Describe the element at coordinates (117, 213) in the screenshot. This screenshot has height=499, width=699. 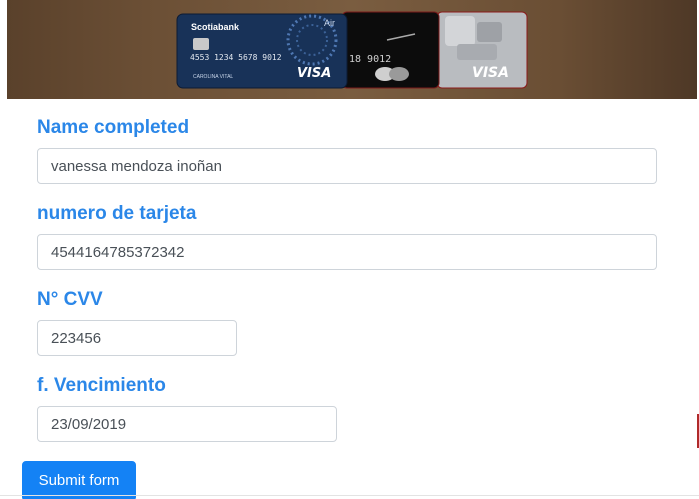
I see `card-number-label: numero de tarjeta` at that location.